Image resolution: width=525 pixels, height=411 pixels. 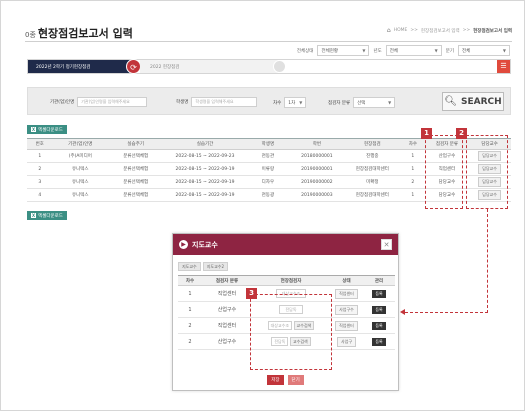 What do you see at coordinates (80, 144) in the screenshot?
I see `col-header: 기관(업)인명` at bounding box center [80, 144].